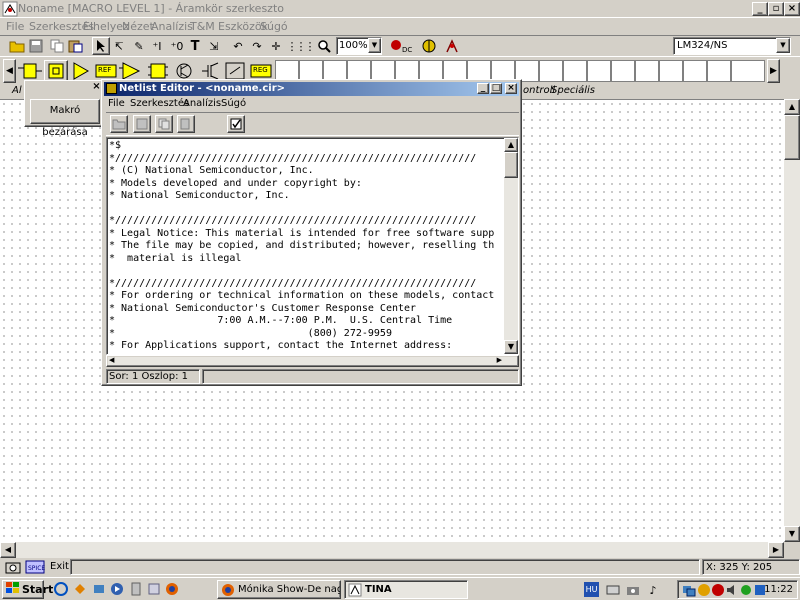 The image size is (800, 600). I want to click on maximize-button: □, so click(496, 88).